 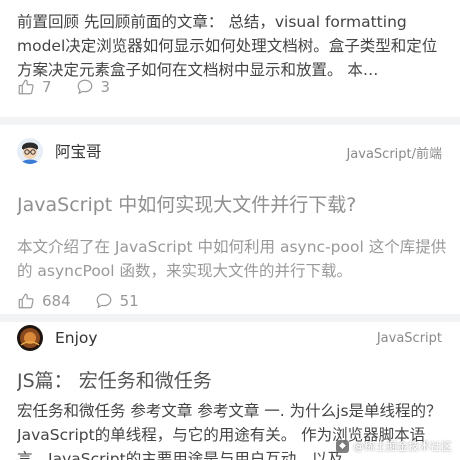 I want to click on article-author: Enjoy, so click(x=57, y=338).